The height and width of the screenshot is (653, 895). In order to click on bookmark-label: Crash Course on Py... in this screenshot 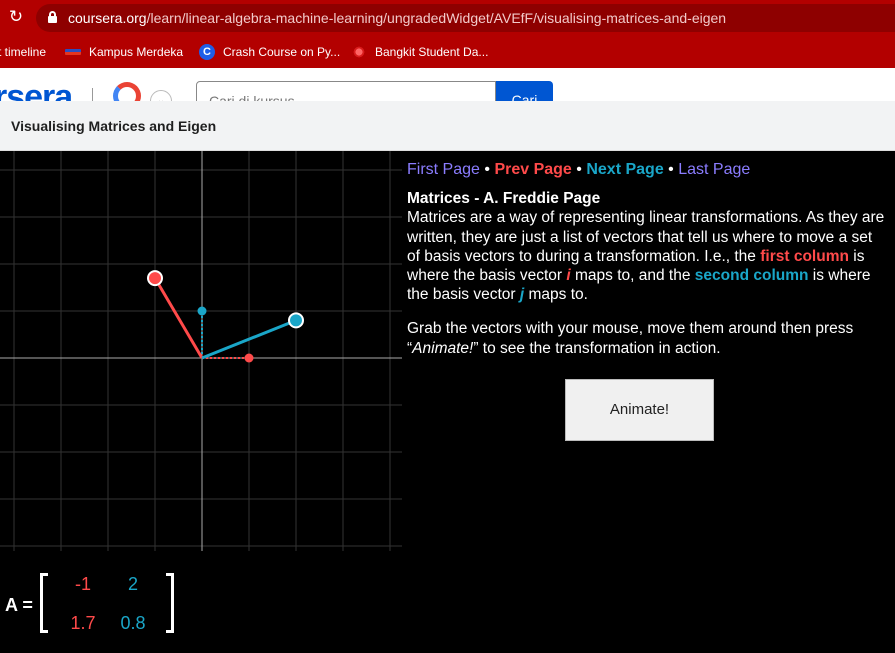, I will do `click(282, 52)`.